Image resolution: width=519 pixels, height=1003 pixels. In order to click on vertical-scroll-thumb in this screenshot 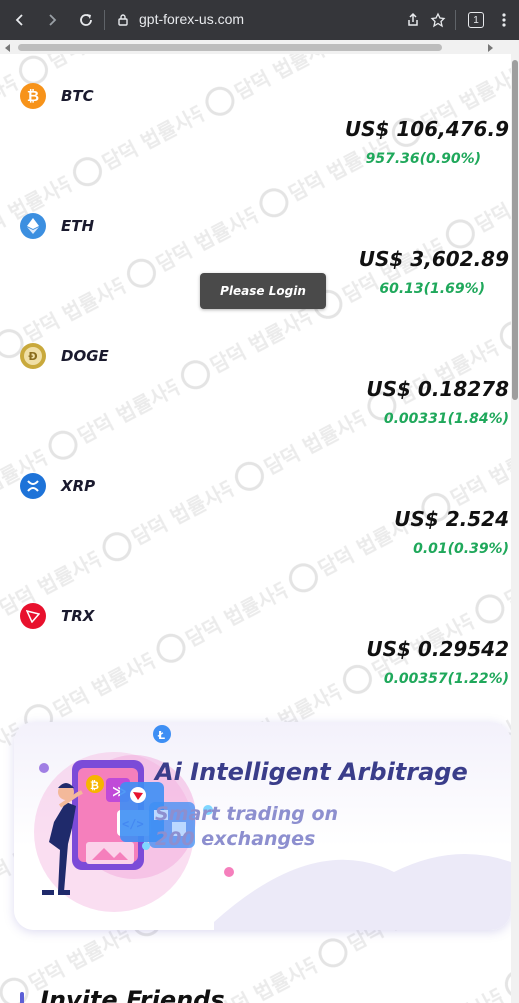, I will do `click(515, 230)`.